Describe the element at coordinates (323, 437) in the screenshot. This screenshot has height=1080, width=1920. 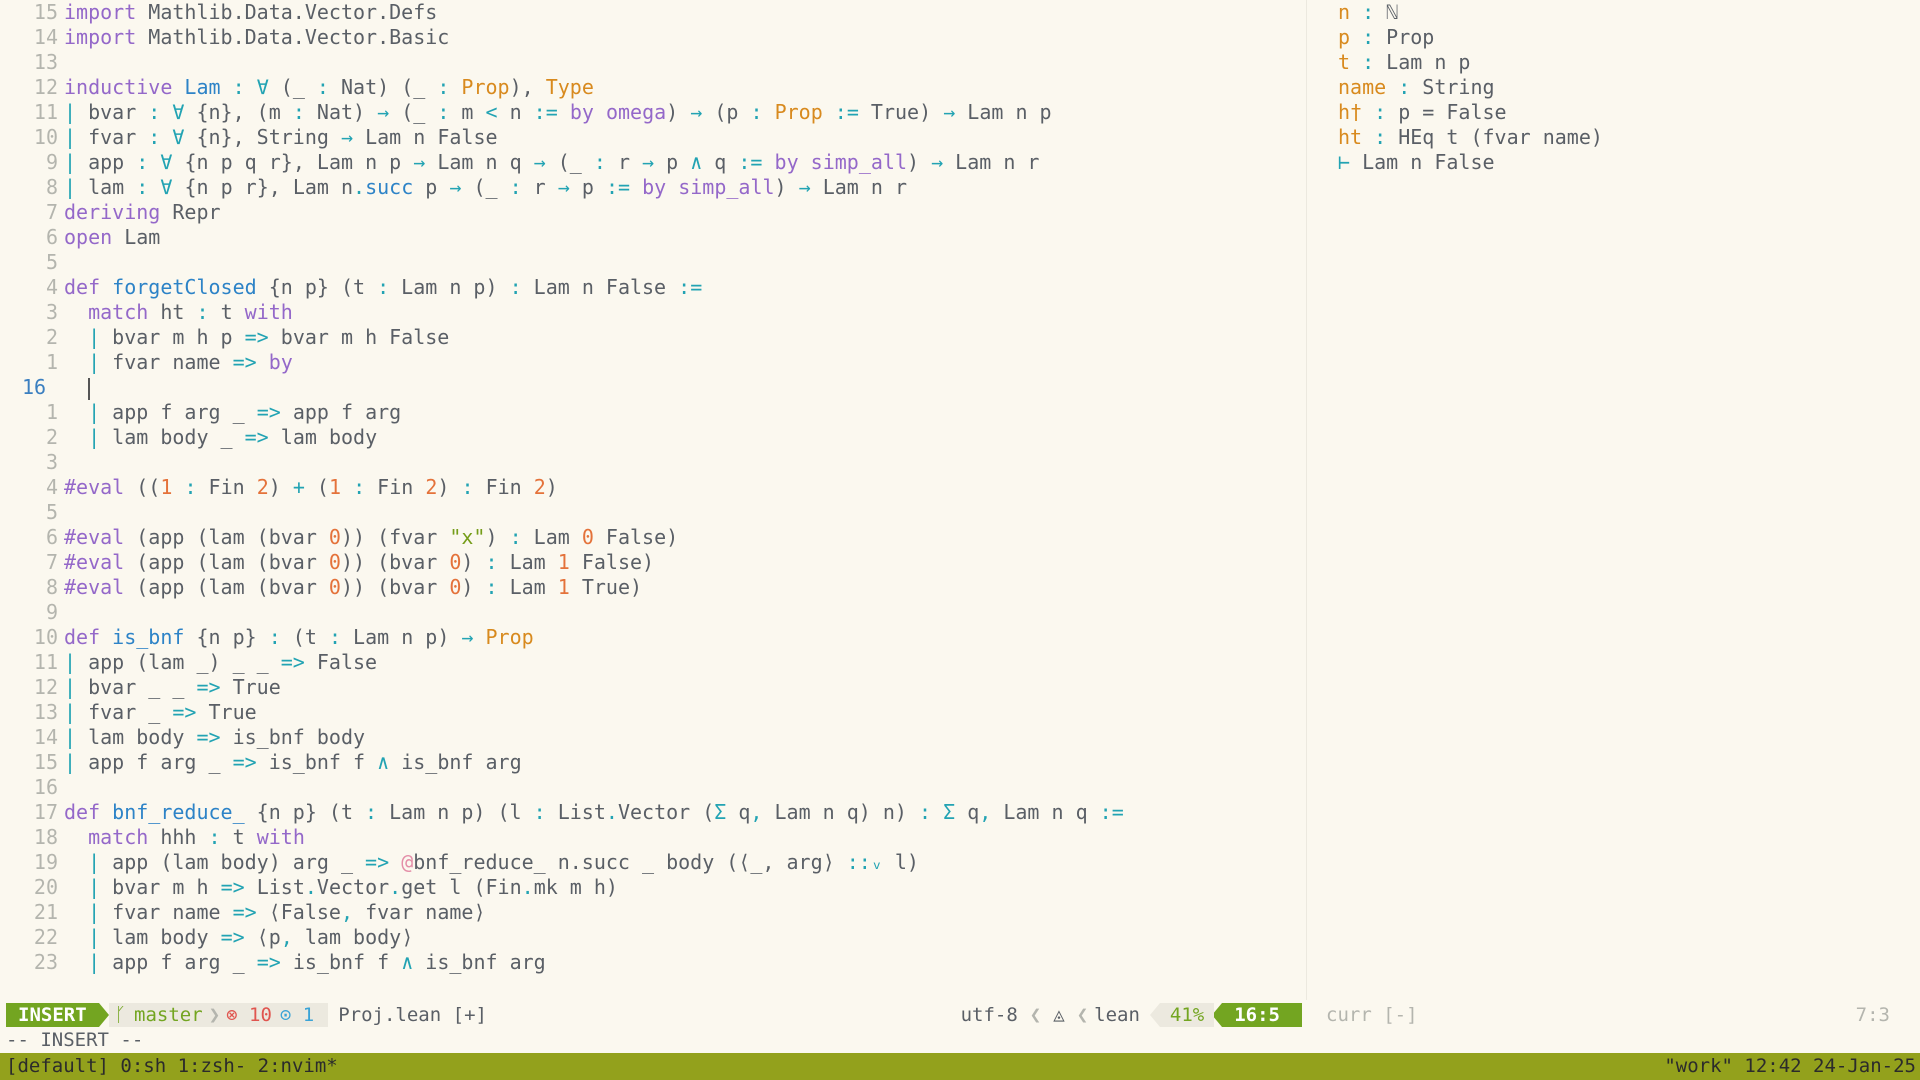
I see `code-token: lam body` at that location.